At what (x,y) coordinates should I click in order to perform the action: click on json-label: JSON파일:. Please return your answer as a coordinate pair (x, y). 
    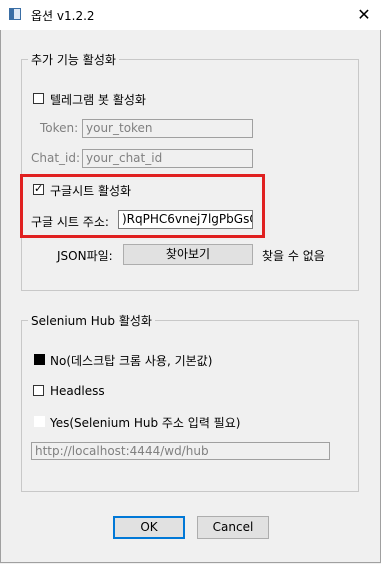
    Looking at the image, I should click on (85, 256).